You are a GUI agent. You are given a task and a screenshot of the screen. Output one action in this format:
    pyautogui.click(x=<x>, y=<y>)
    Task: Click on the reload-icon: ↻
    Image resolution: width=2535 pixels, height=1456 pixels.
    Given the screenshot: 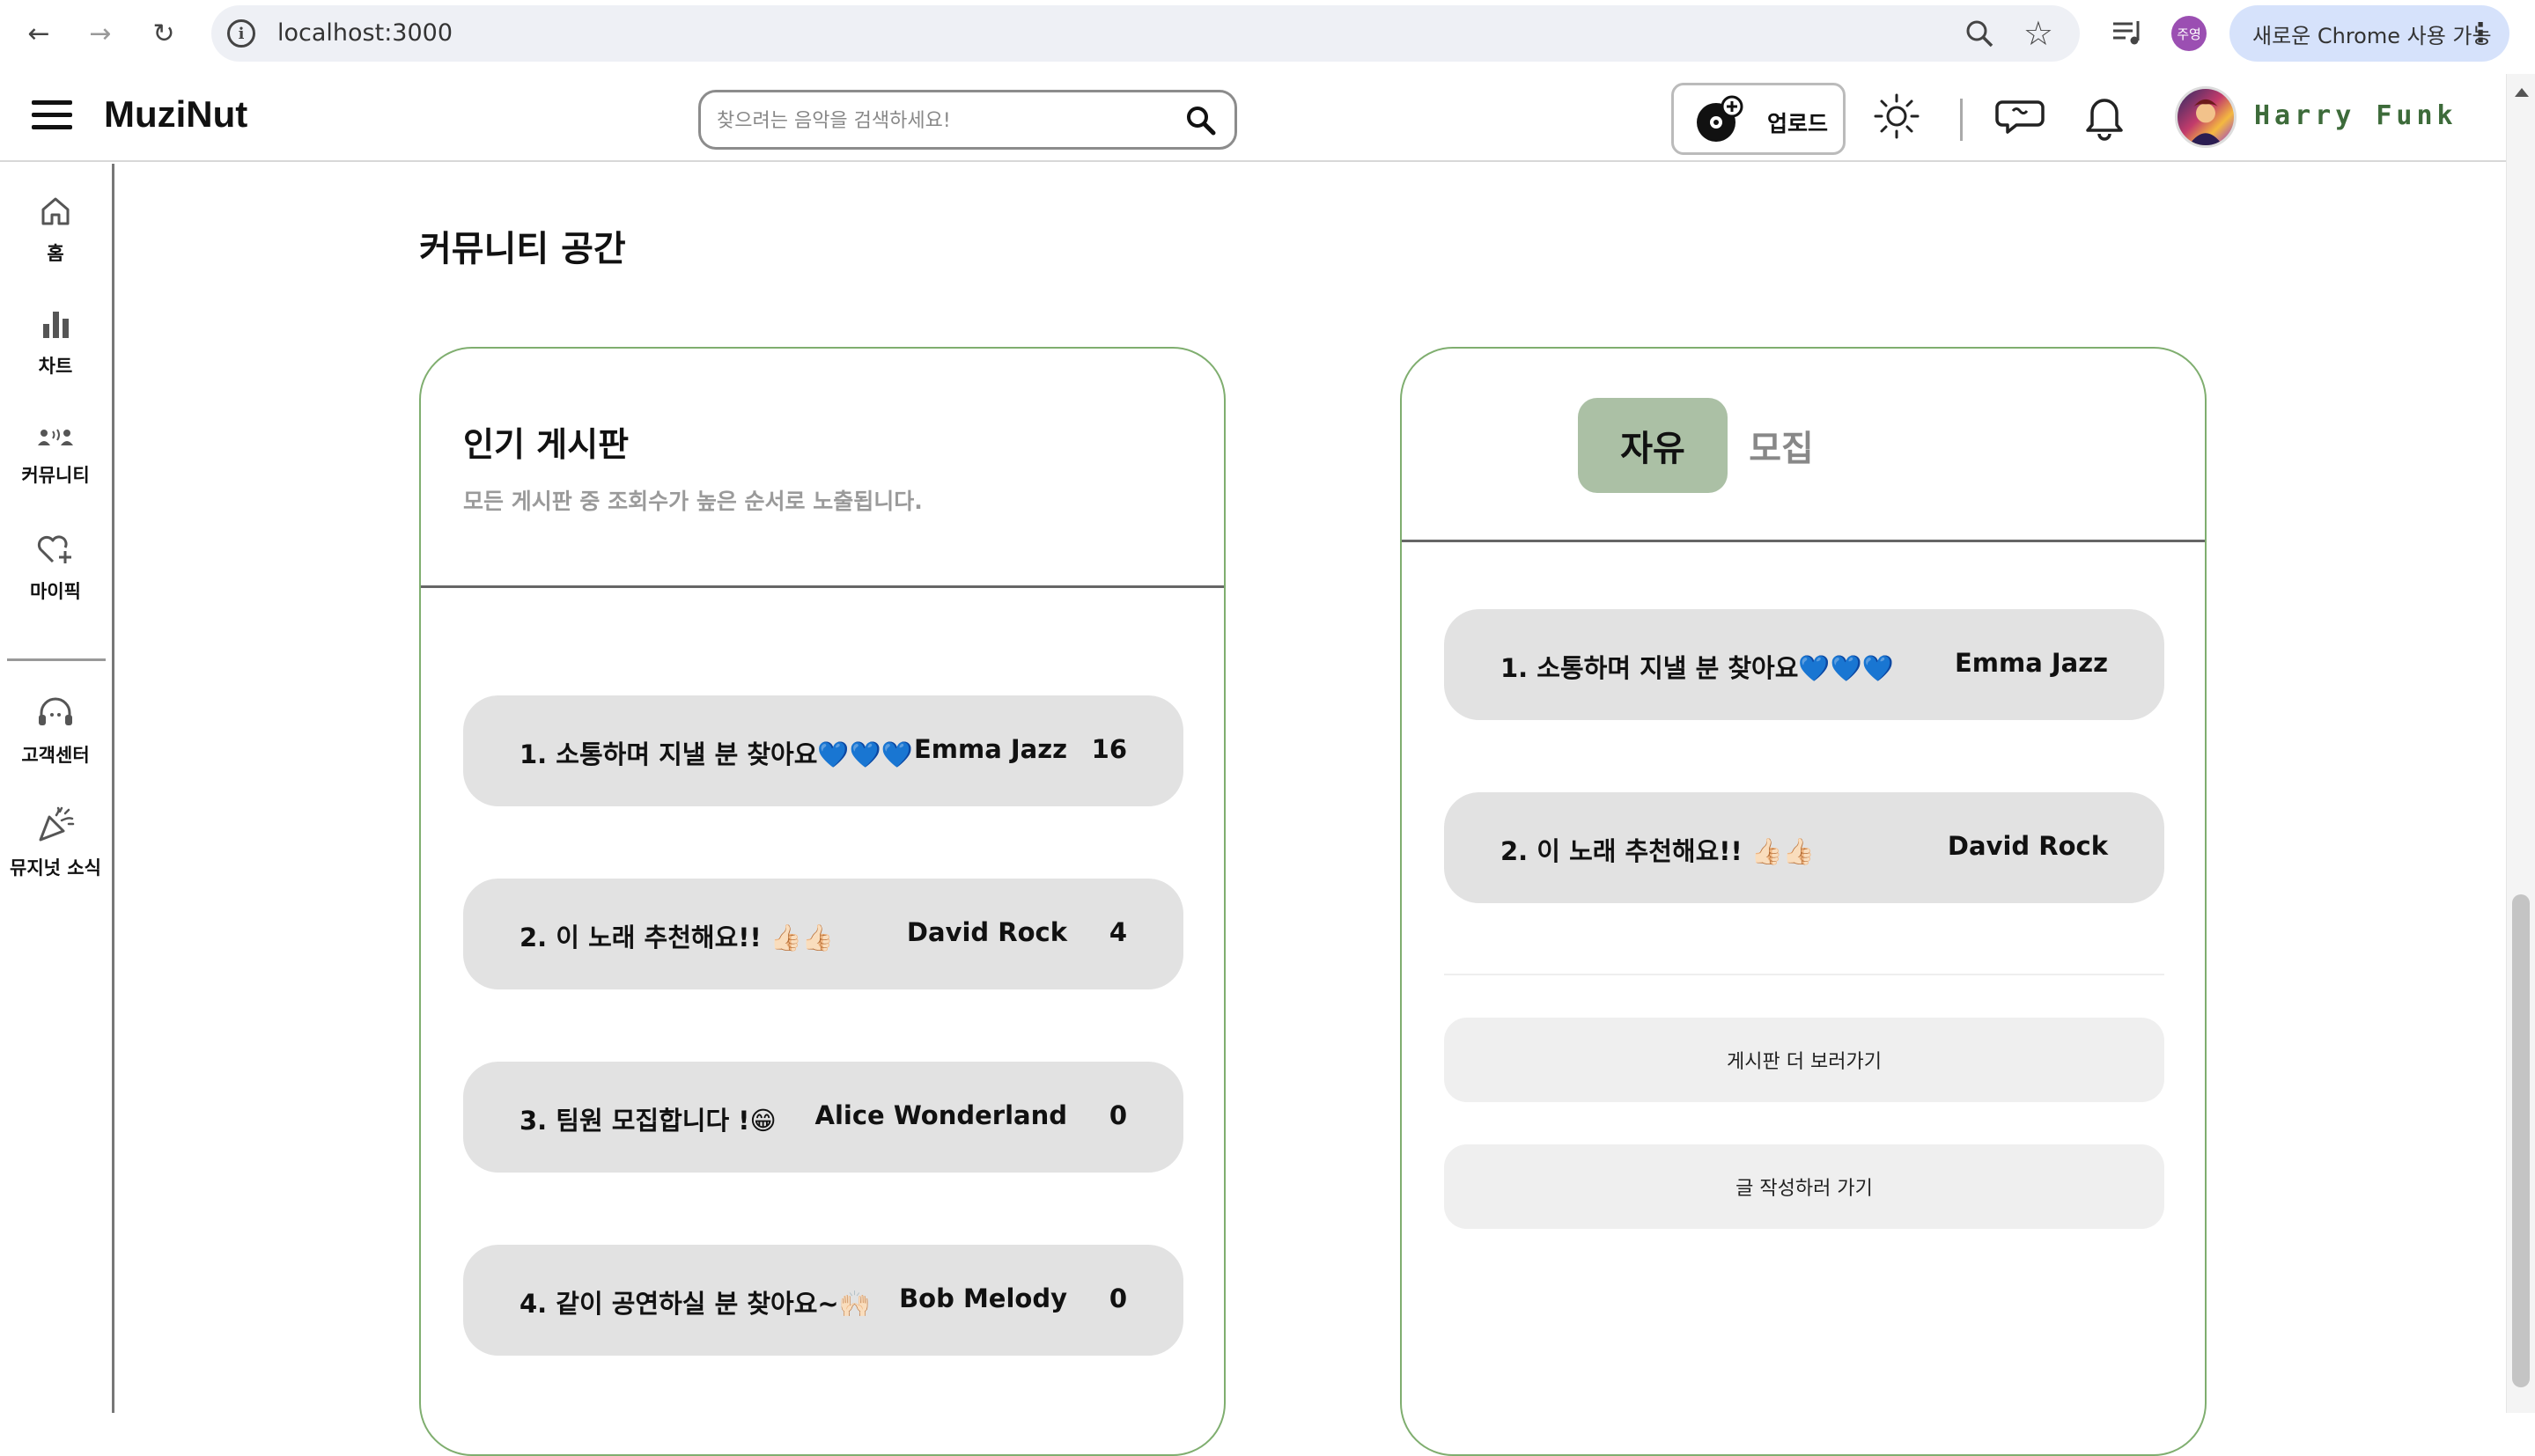 What is the action you would take?
    pyautogui.click(x=163, y=33)
    